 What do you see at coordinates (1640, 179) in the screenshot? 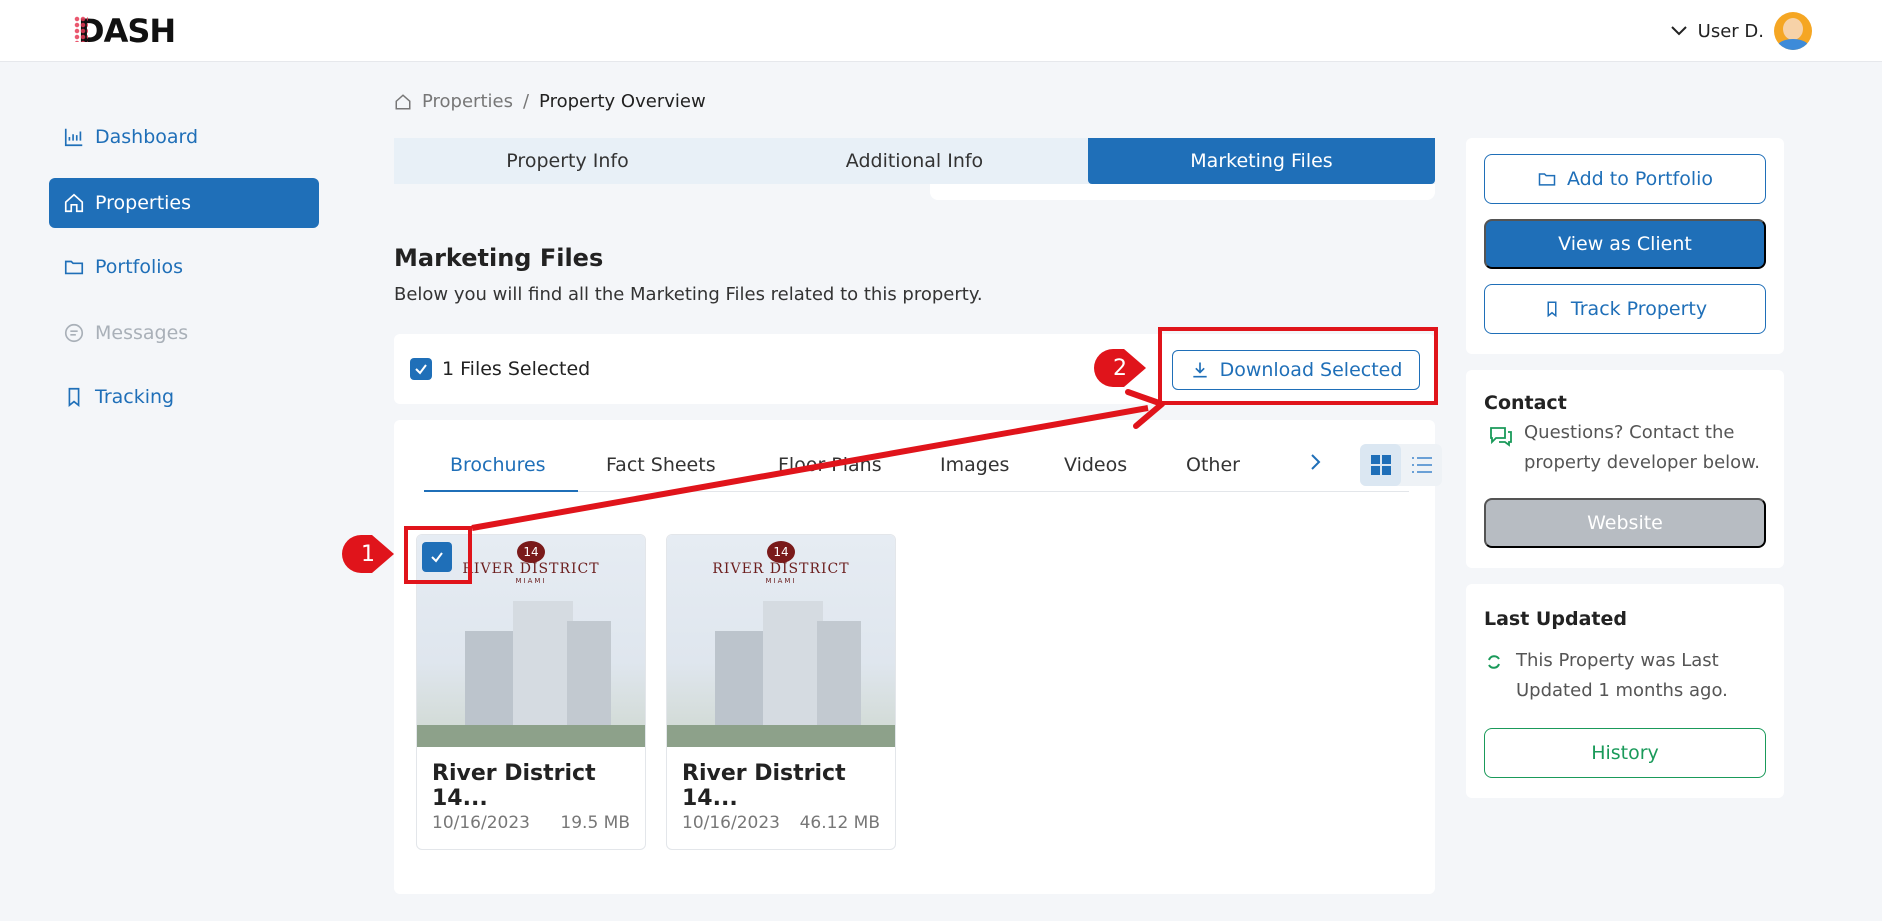
I see `add-to-portfolio-label: Add to Portfolio` at bounding box center [1640, 179].